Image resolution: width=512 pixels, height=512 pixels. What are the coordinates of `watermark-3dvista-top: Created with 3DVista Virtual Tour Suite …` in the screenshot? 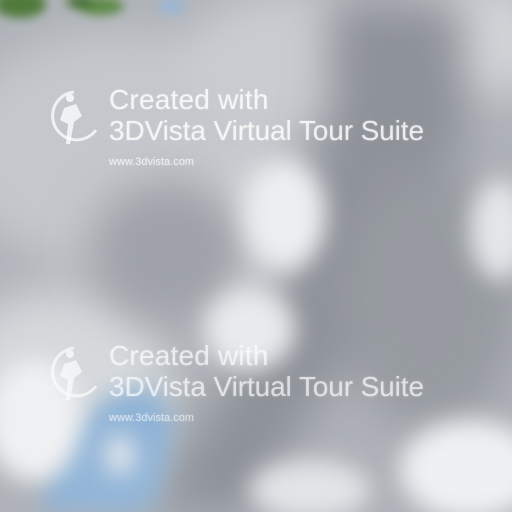 It's located at (276, 126).